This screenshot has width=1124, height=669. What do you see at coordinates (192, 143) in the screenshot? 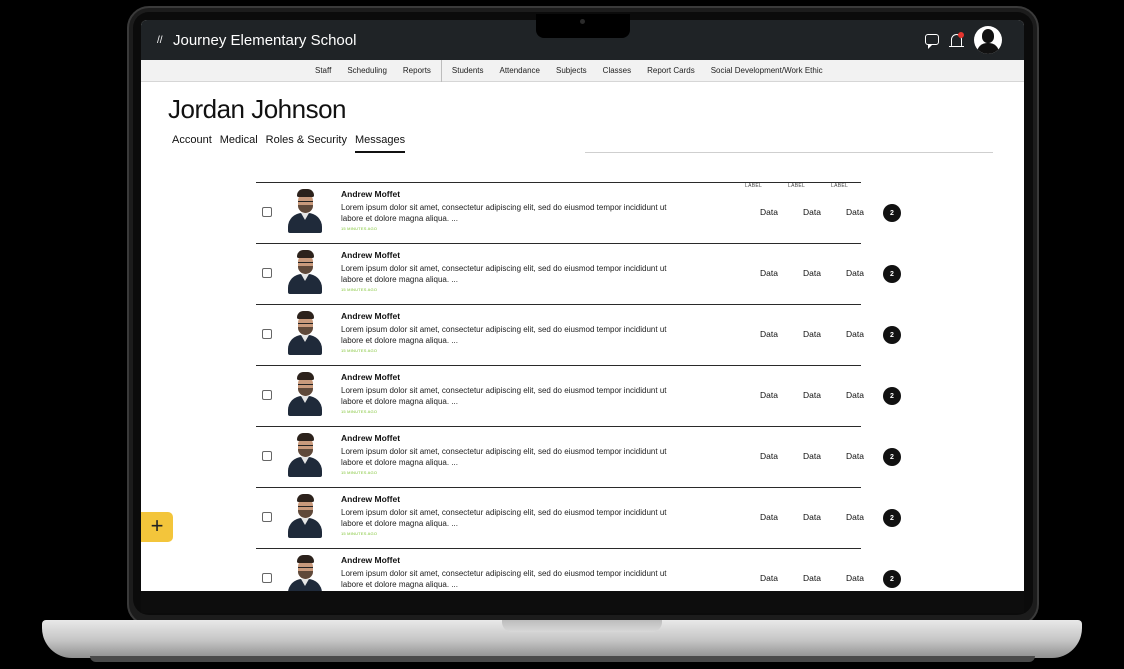
I see `tab-account: Account` at bounding box center [192, 143].